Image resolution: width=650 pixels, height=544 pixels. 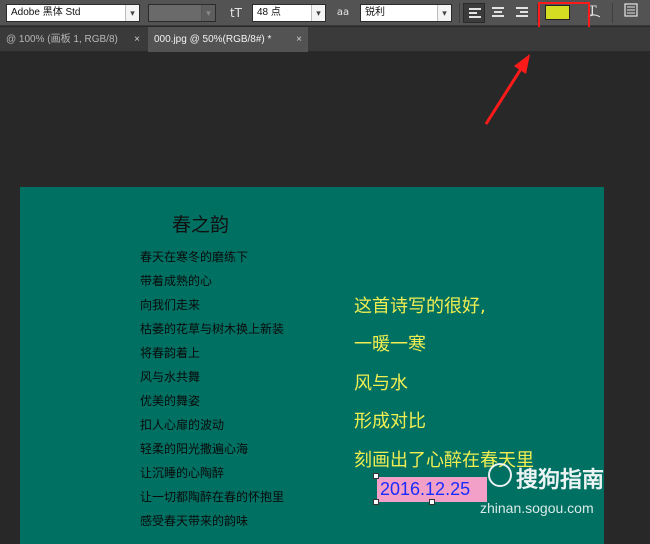 I want to click on font-family-select: Adobe 黑体 Std ▾, so click(x=73, y=13).